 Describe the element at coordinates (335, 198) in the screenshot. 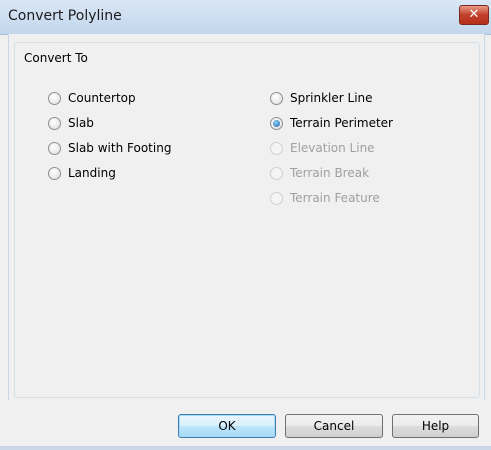

I see `radio-label: Terrain Feature` at that location.